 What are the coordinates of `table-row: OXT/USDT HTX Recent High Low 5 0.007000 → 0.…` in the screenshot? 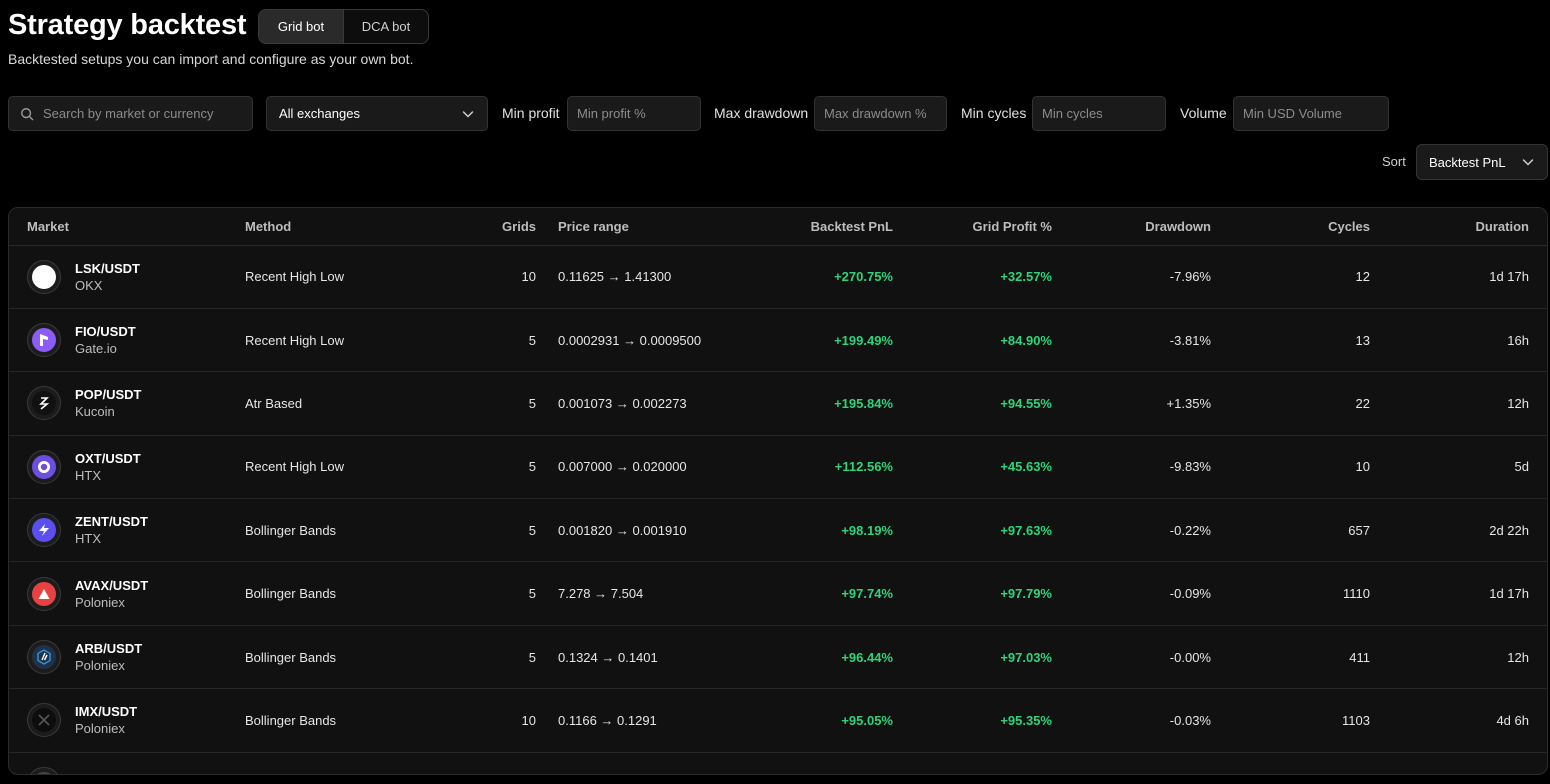 It's located at (778, 467).